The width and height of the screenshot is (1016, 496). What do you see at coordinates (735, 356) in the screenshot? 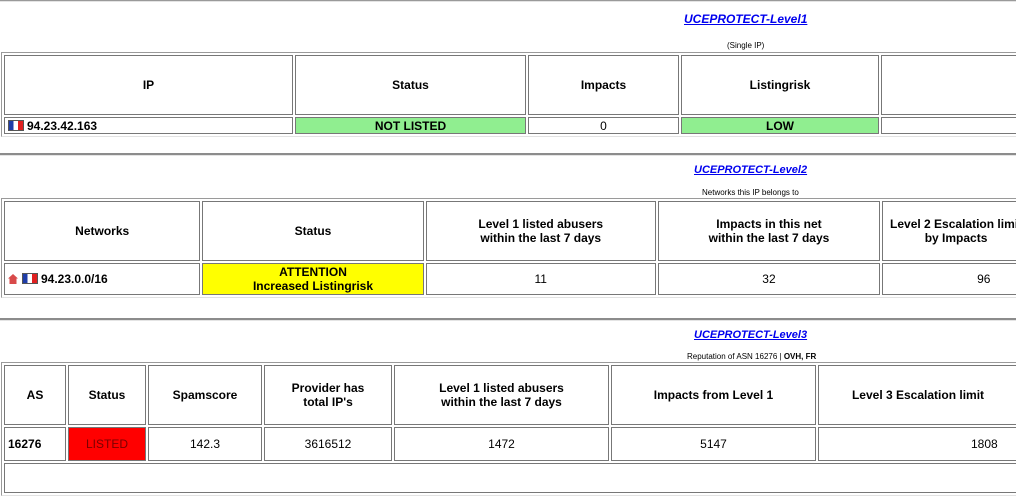
I see `level3-subtitle-prefix: Reputation of ASN 16276 |` at bounding box center [735, 356].